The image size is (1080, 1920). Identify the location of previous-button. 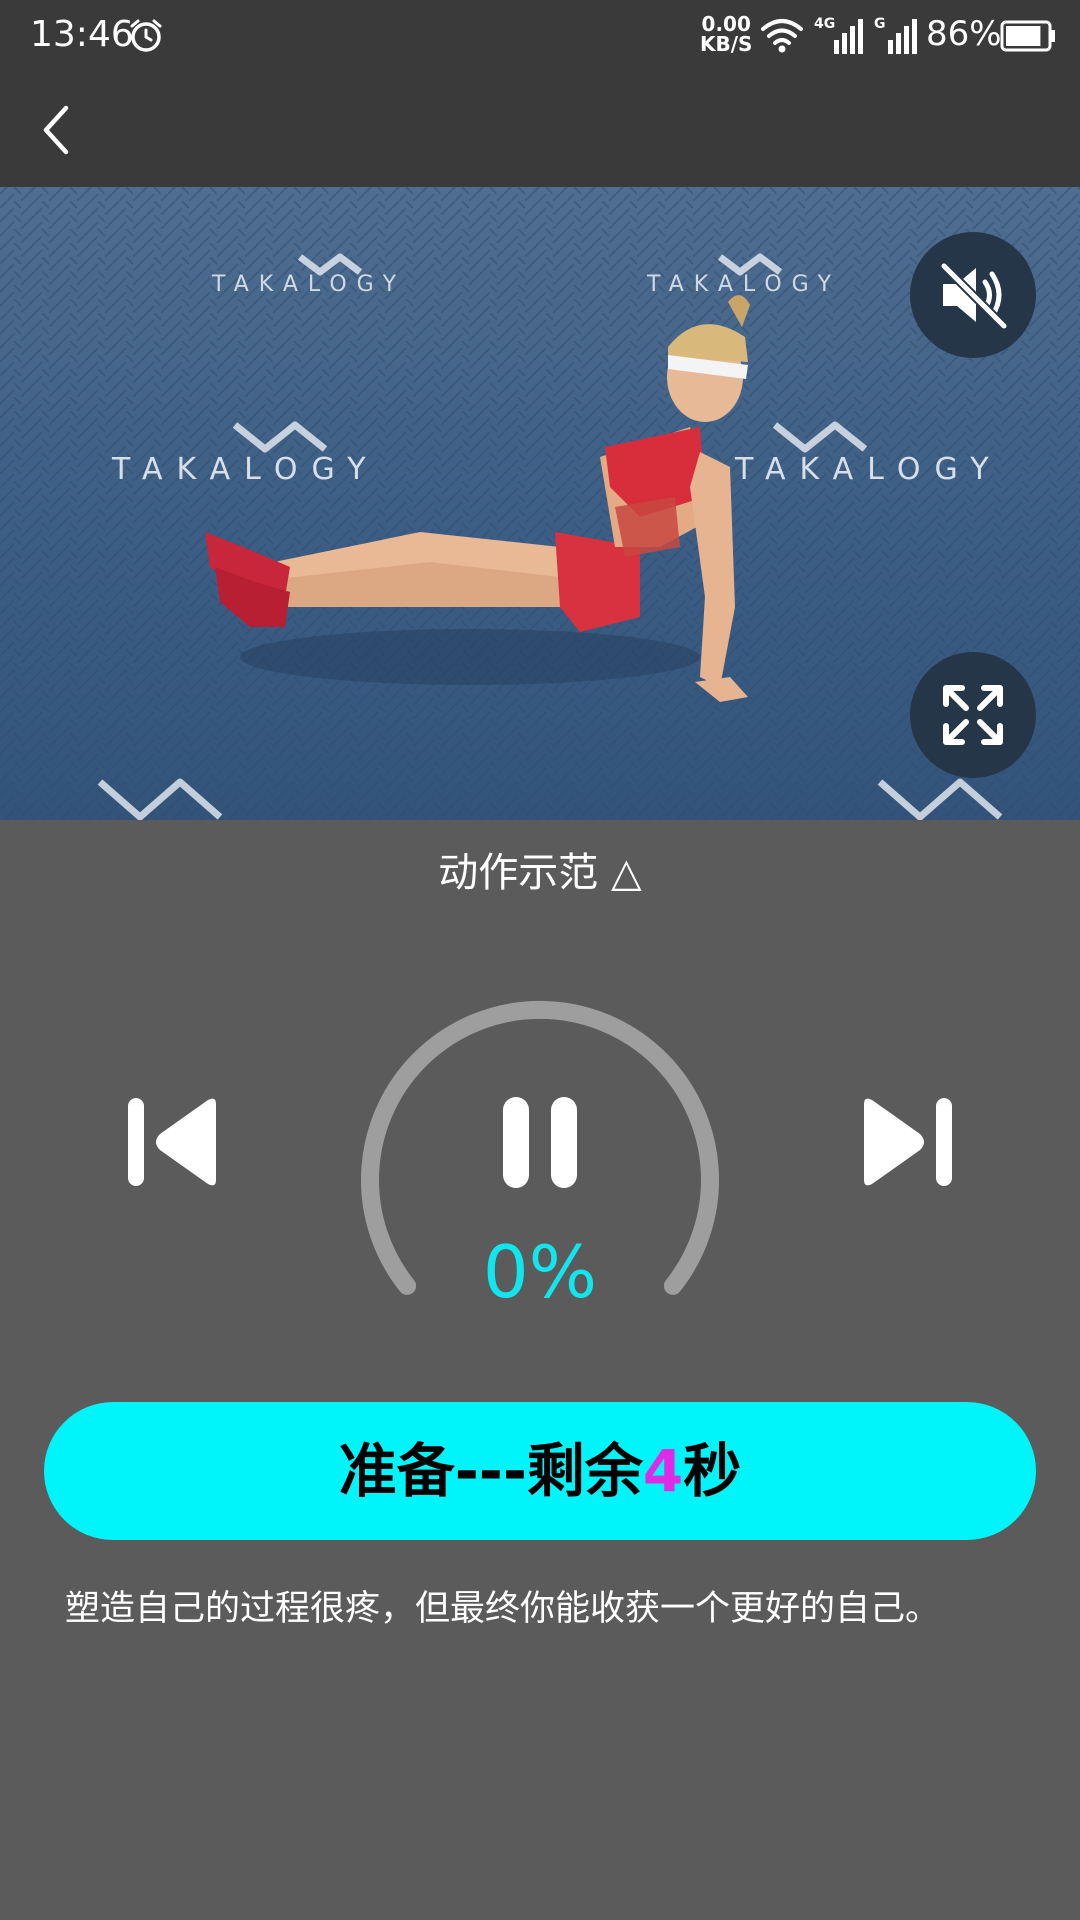
(175, 1142).